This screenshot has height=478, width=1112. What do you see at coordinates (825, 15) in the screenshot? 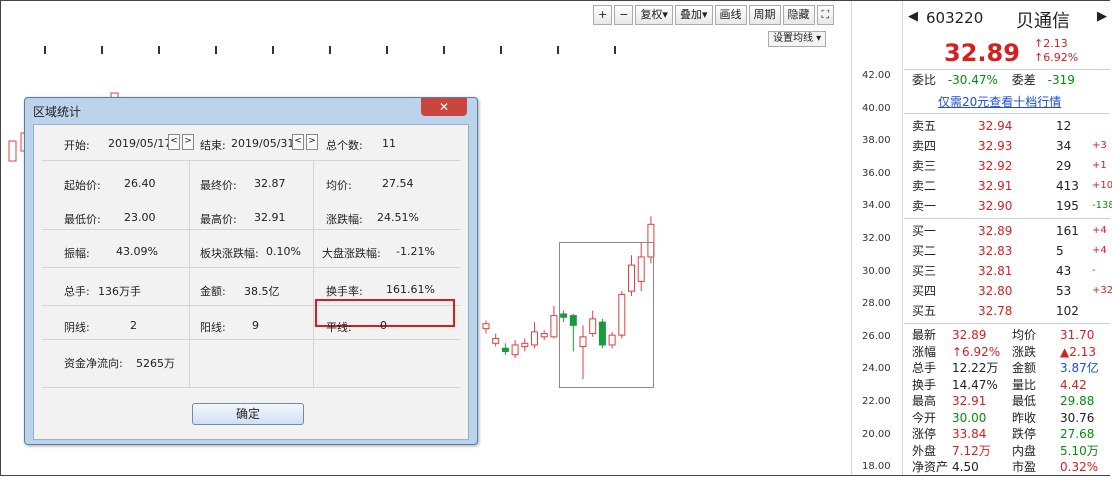
I see `expand-icon: ⛶` at bounding box center [825, 15].